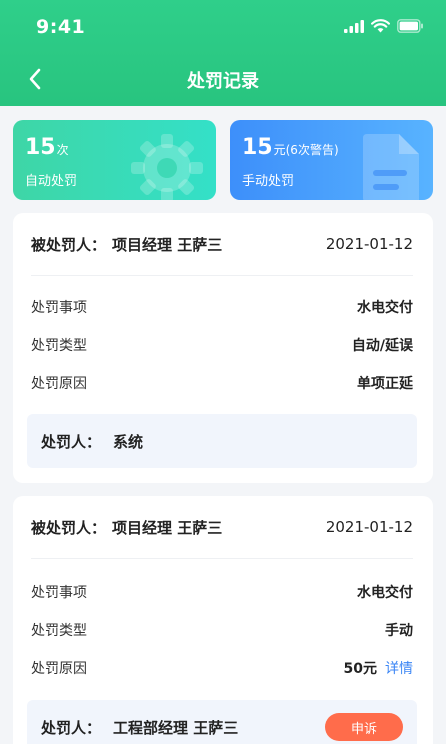 This screenshot has height=744, width=446. I want to click on document-icon, so click(391, 167).